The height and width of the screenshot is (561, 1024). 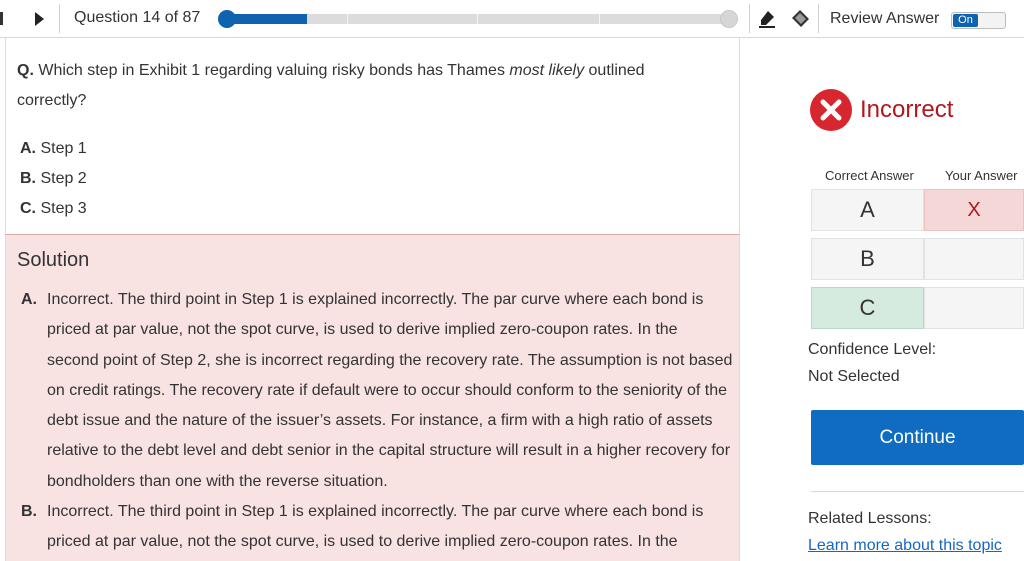 I want to click on answer-cell-c-correct: C, so click(x=867, y=308).